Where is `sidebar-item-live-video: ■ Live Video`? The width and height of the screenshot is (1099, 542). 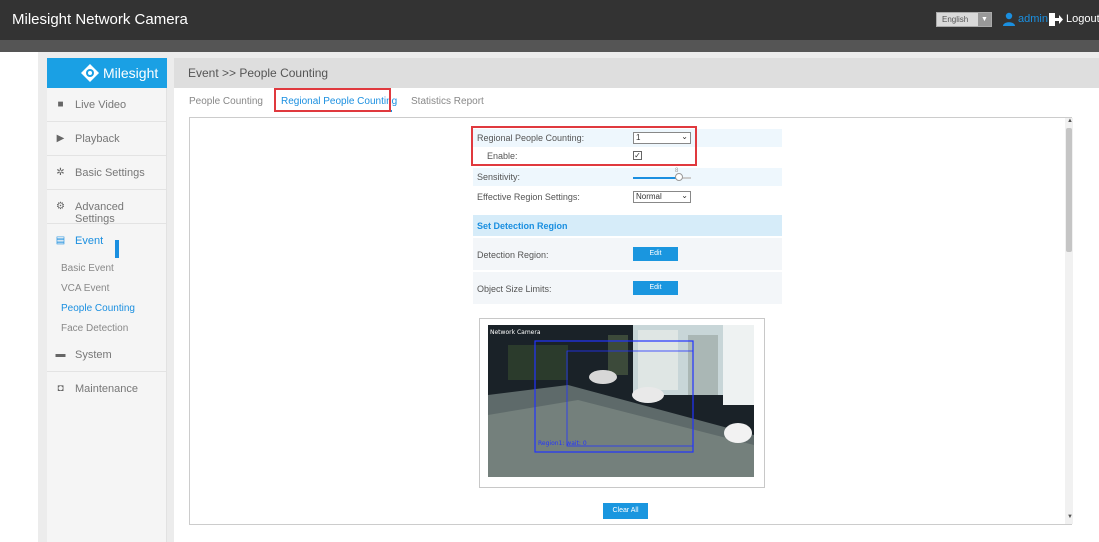 sidebar-item-live-video: ■ Live Video is located at coordinates (106, 105).